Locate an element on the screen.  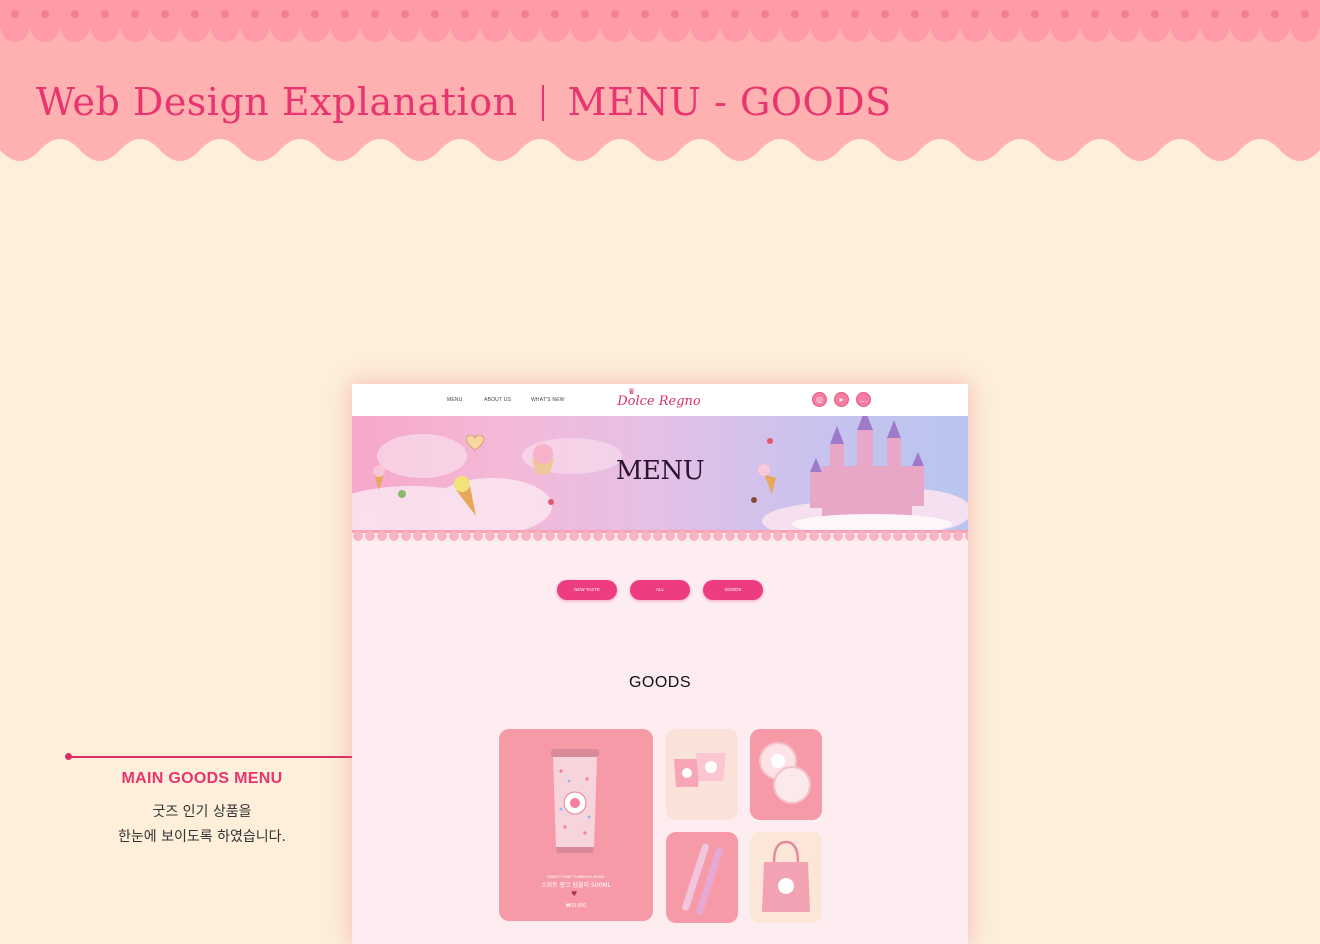
hero-banner: MENU is located at coordinates (660, 473).